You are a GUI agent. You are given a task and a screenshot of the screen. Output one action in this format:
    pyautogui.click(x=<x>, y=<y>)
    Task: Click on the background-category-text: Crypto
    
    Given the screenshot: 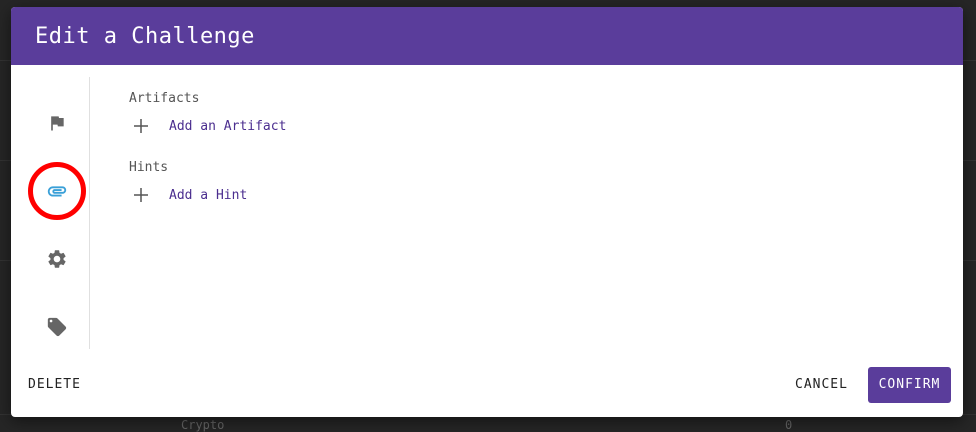 What is the action you would take?
    pyautogui.click(x=203, y=425)
    